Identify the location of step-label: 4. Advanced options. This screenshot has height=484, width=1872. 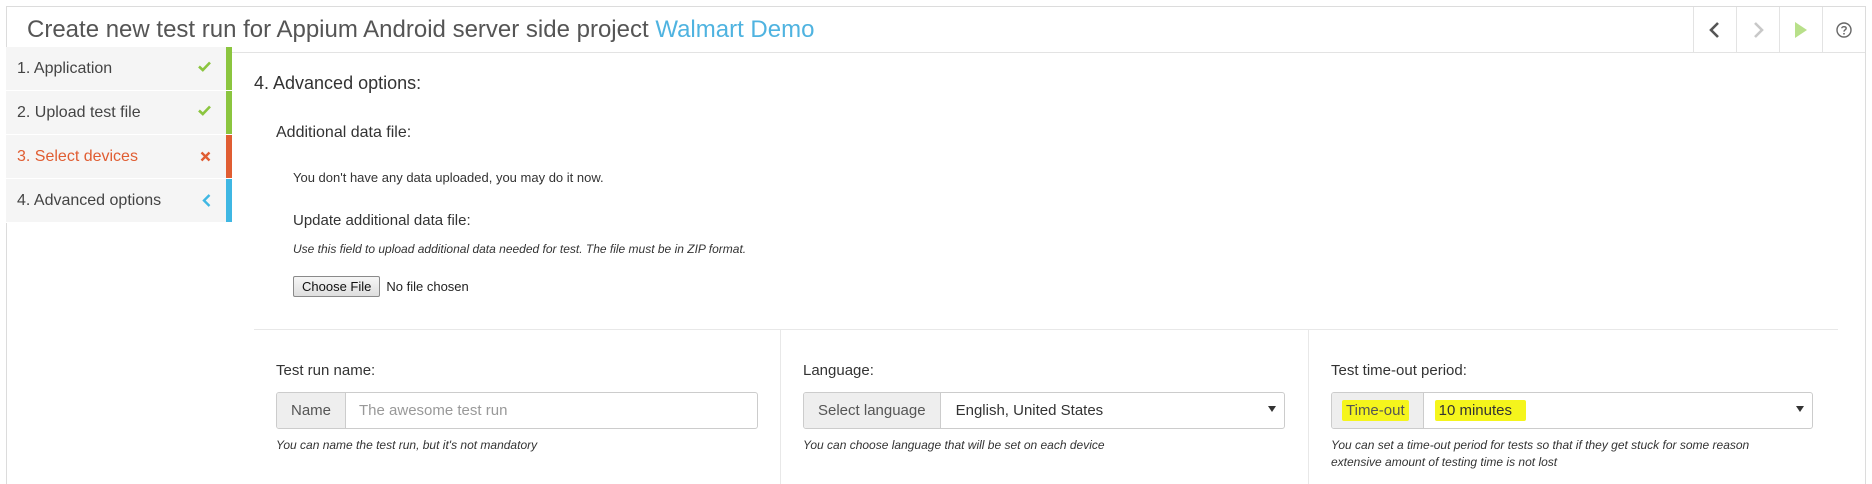
(89, 200).